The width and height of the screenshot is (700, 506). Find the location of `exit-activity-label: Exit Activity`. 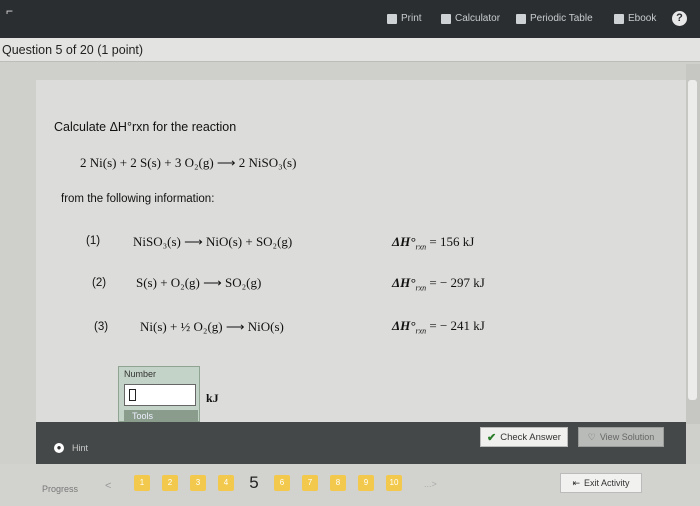

exit-activity-label: Exit Activity is located at coordinates (607, 483).